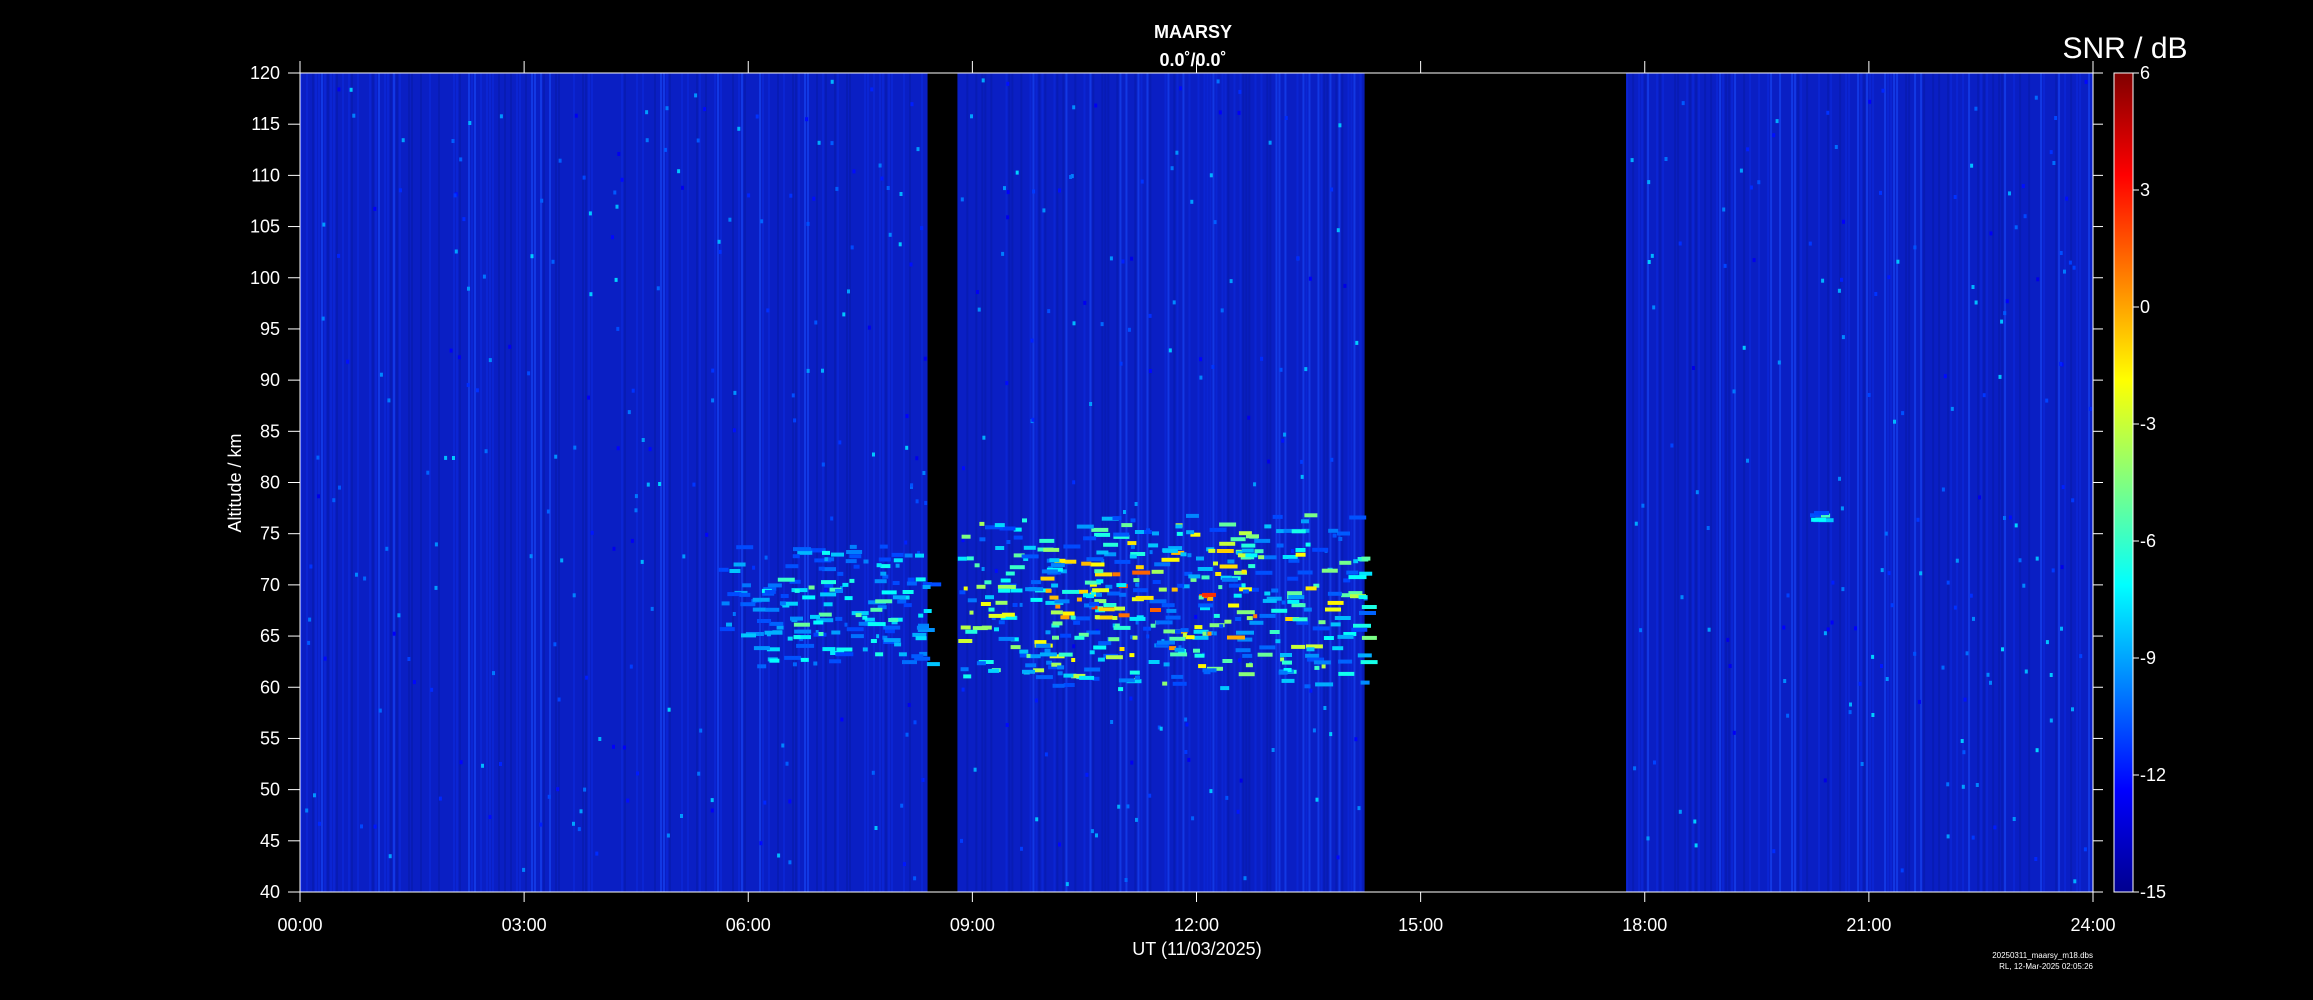 The image size is (2313, 1000). Describe the element at coordinates (299, 925) in the screenshot. I see `x-tick-label: 00:00` at that location.